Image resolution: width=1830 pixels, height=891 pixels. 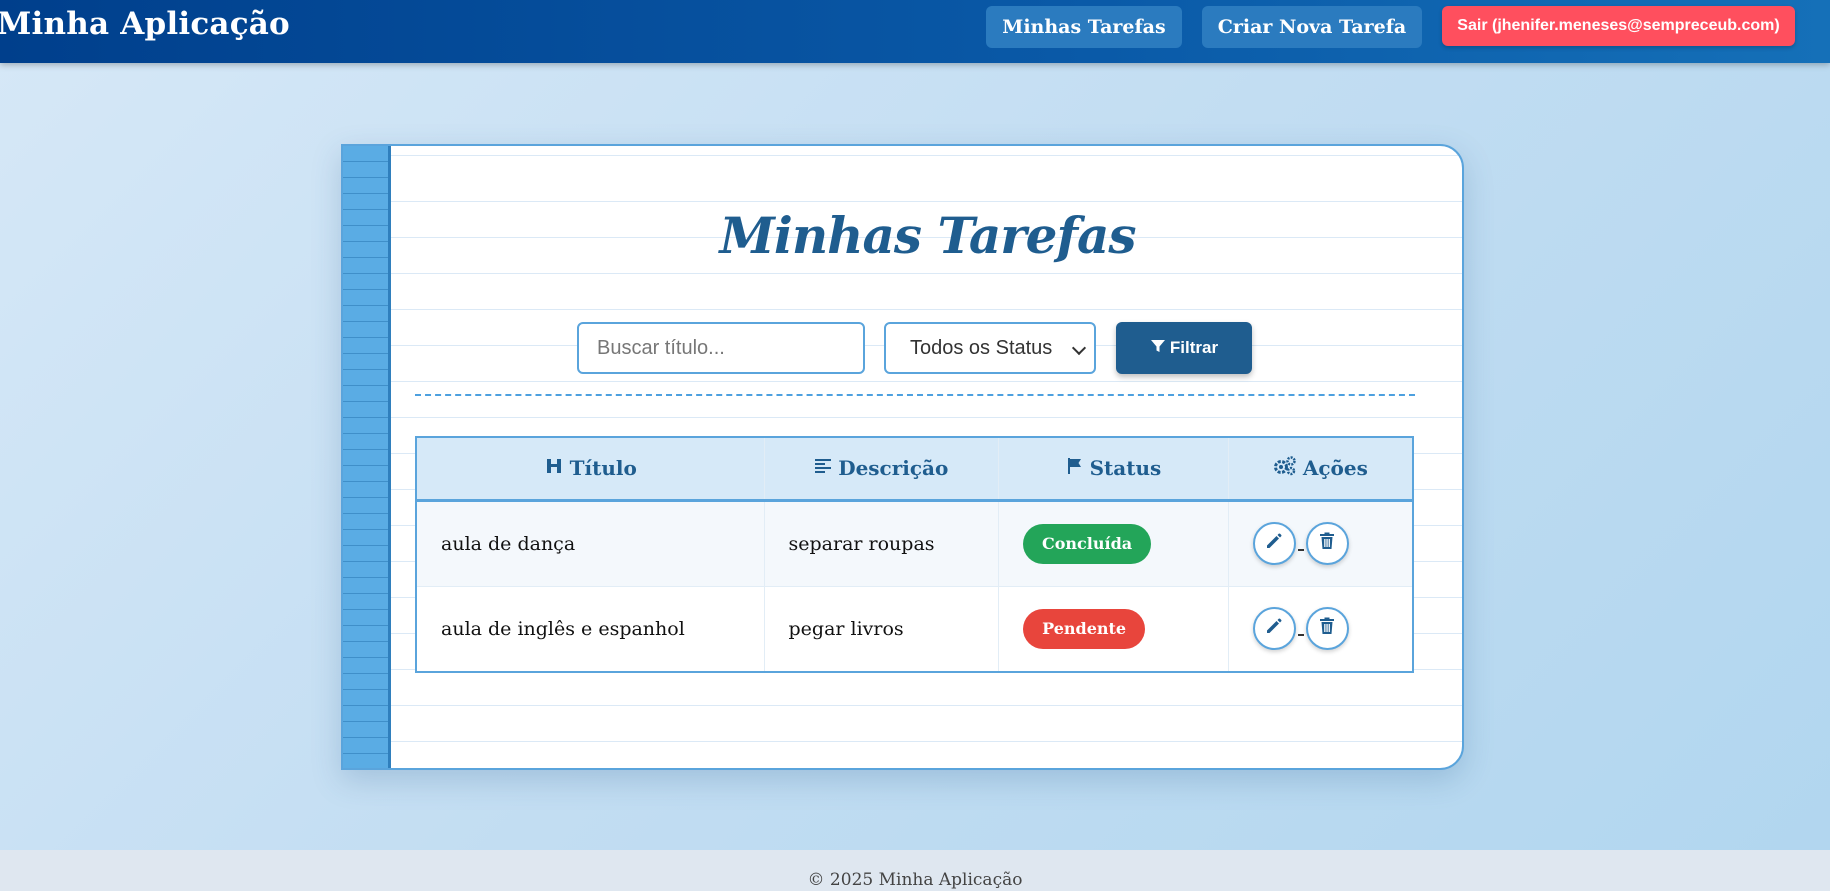 What do you see at coordinates (1084, 27) in the screenshot?
I see `nav-my-tasks-button: Minhas Tarefas` at bounding box center [1084, 27].